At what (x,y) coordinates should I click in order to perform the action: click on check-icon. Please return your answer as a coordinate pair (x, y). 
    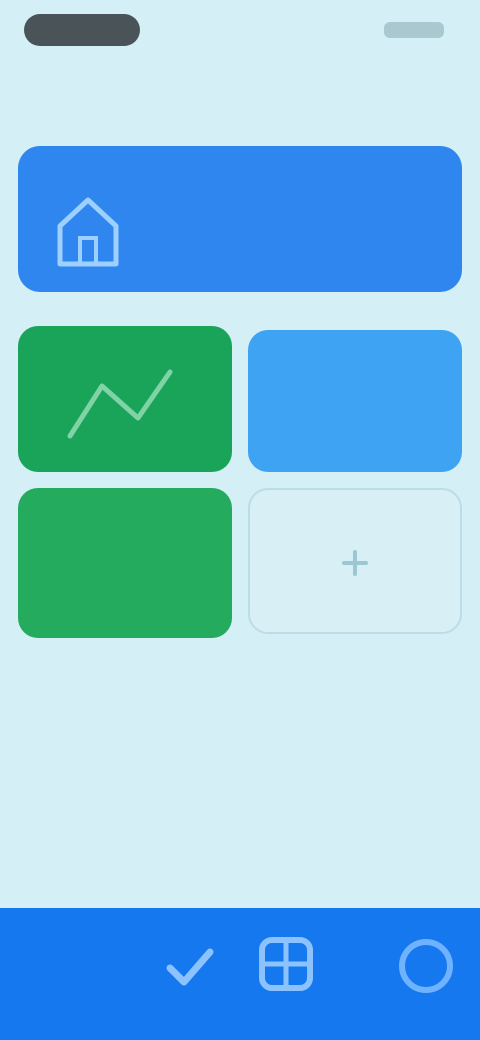
    Looking at the image, I should click on (190, 966).